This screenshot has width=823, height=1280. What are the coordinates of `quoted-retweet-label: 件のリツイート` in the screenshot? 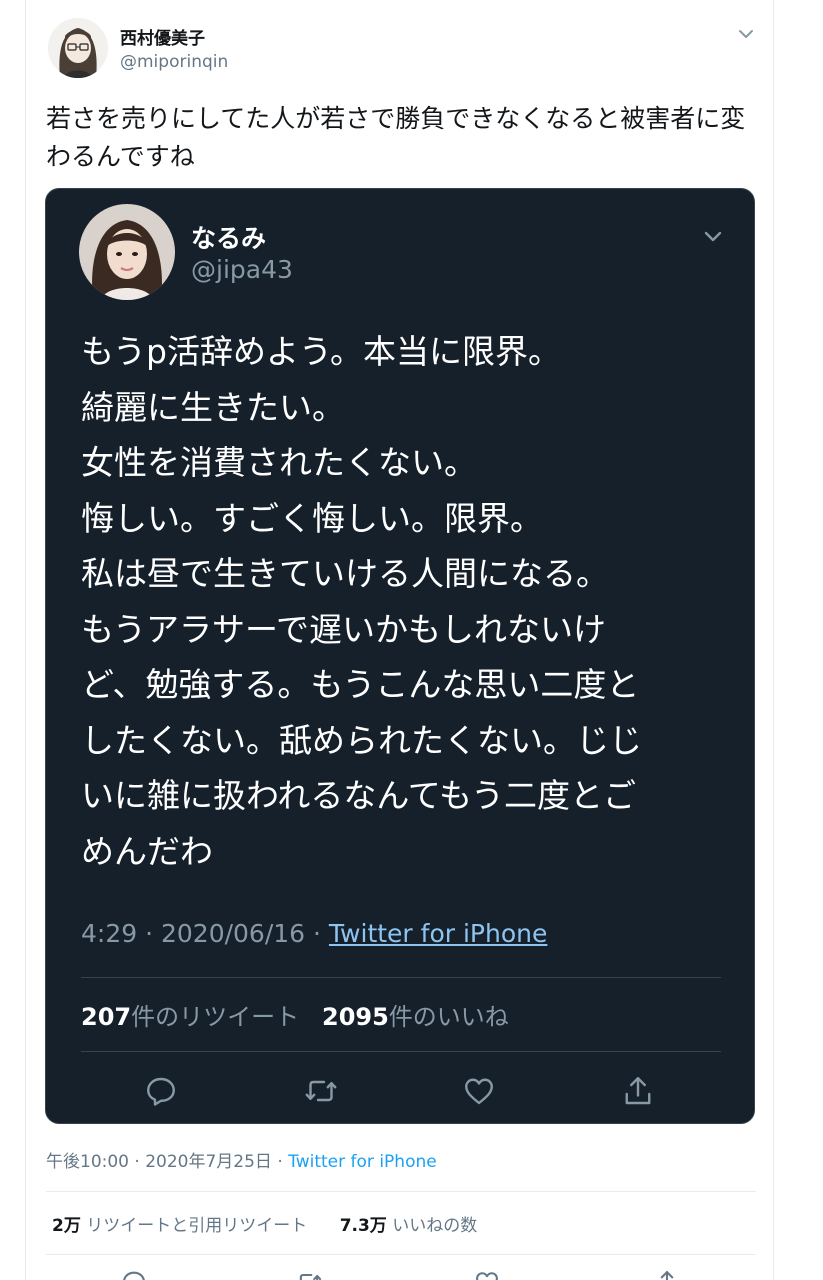 It's located at (215, 1017).